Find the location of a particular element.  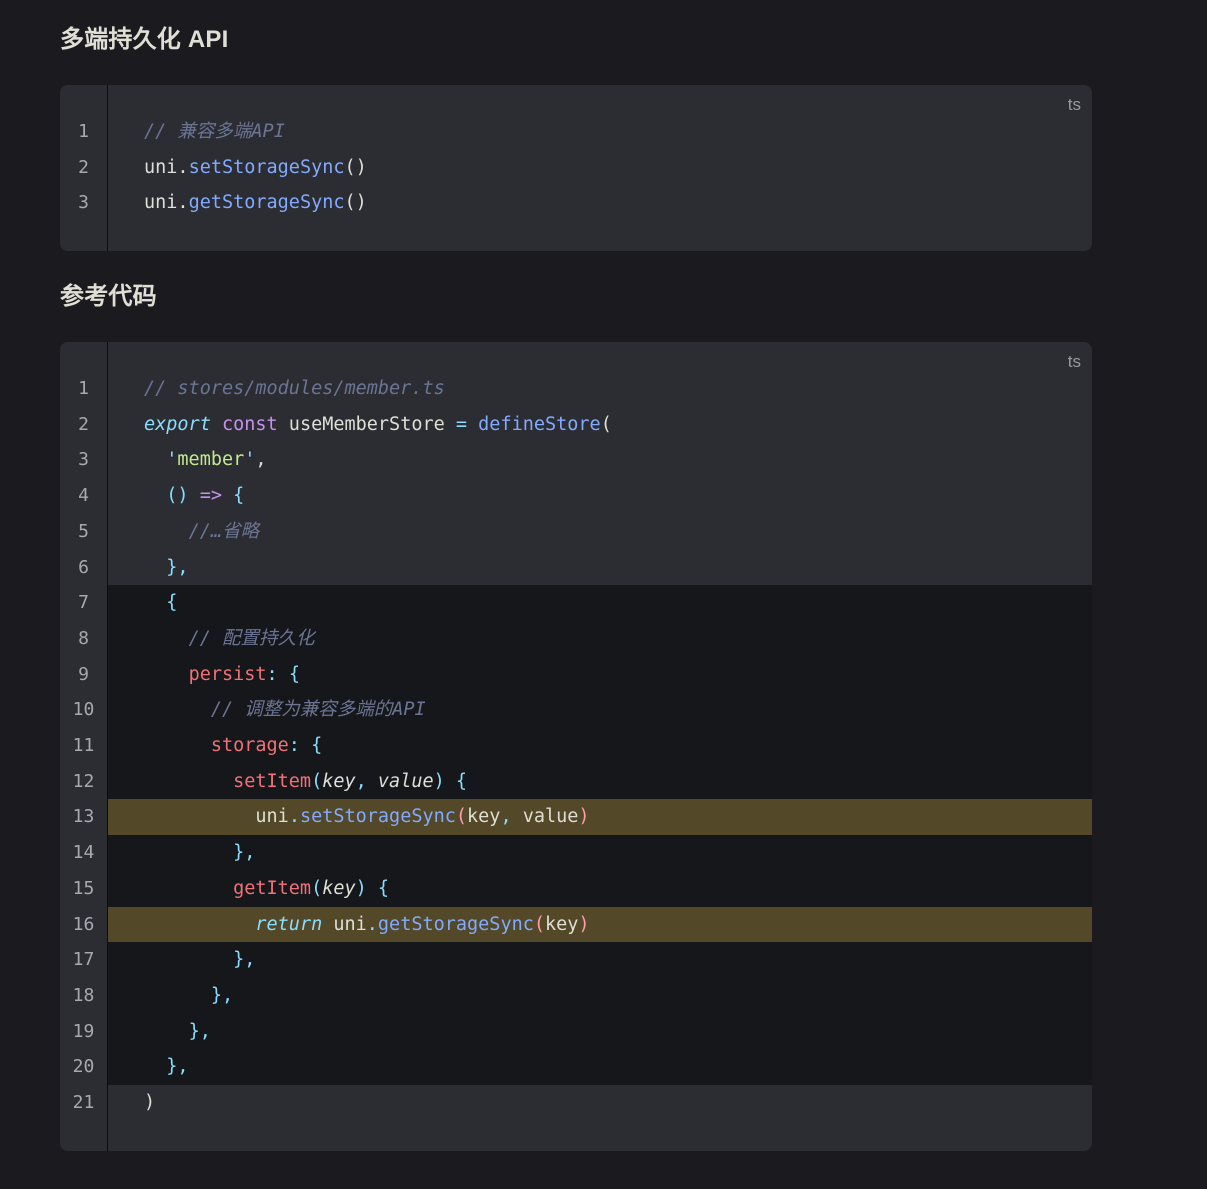

code-token: //…省略 is located at coordinates (223, 531).